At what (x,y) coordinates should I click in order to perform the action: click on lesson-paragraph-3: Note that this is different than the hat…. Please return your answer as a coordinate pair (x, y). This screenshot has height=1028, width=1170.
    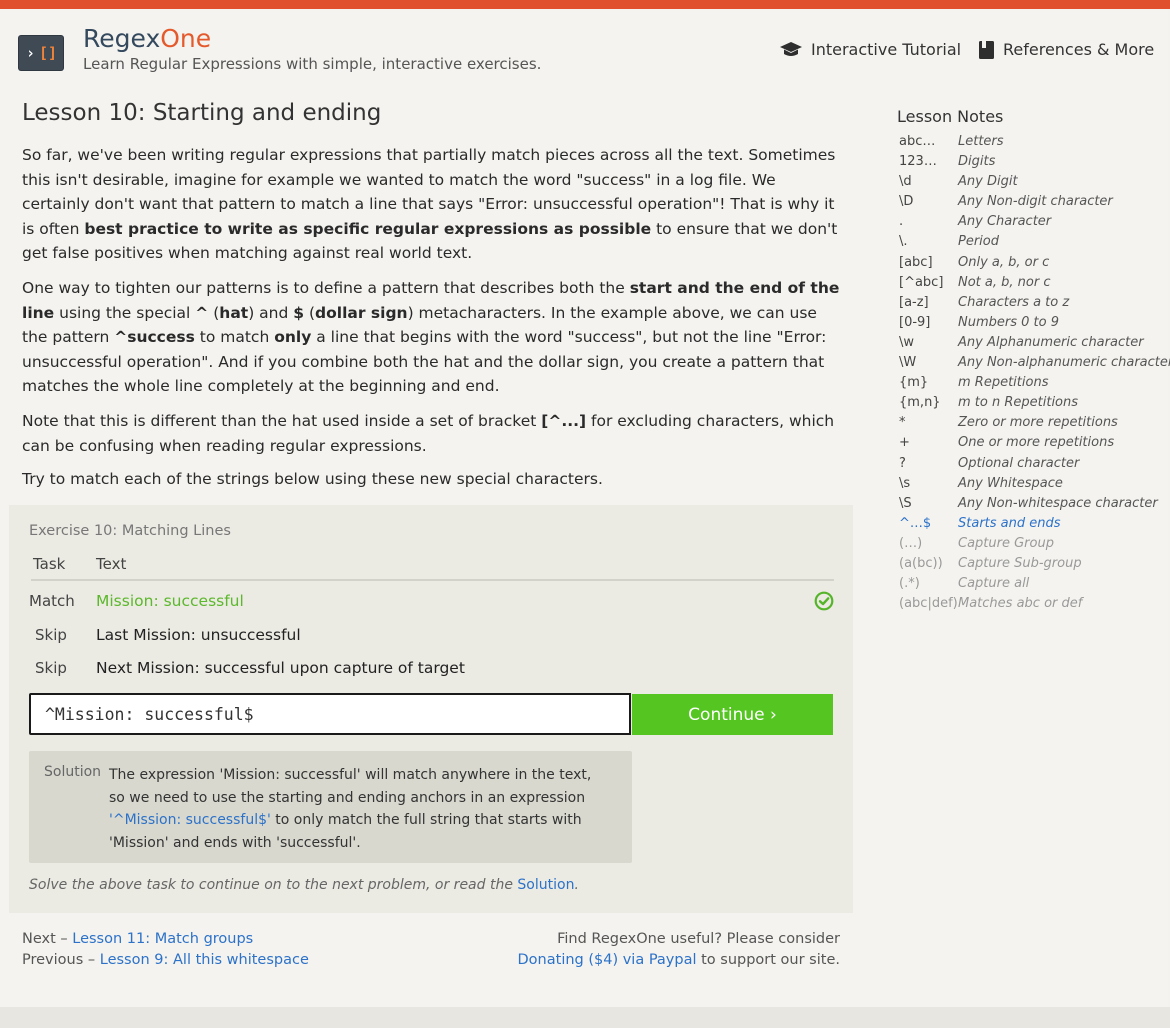
    Looking at the image, I should click on (432, 433).